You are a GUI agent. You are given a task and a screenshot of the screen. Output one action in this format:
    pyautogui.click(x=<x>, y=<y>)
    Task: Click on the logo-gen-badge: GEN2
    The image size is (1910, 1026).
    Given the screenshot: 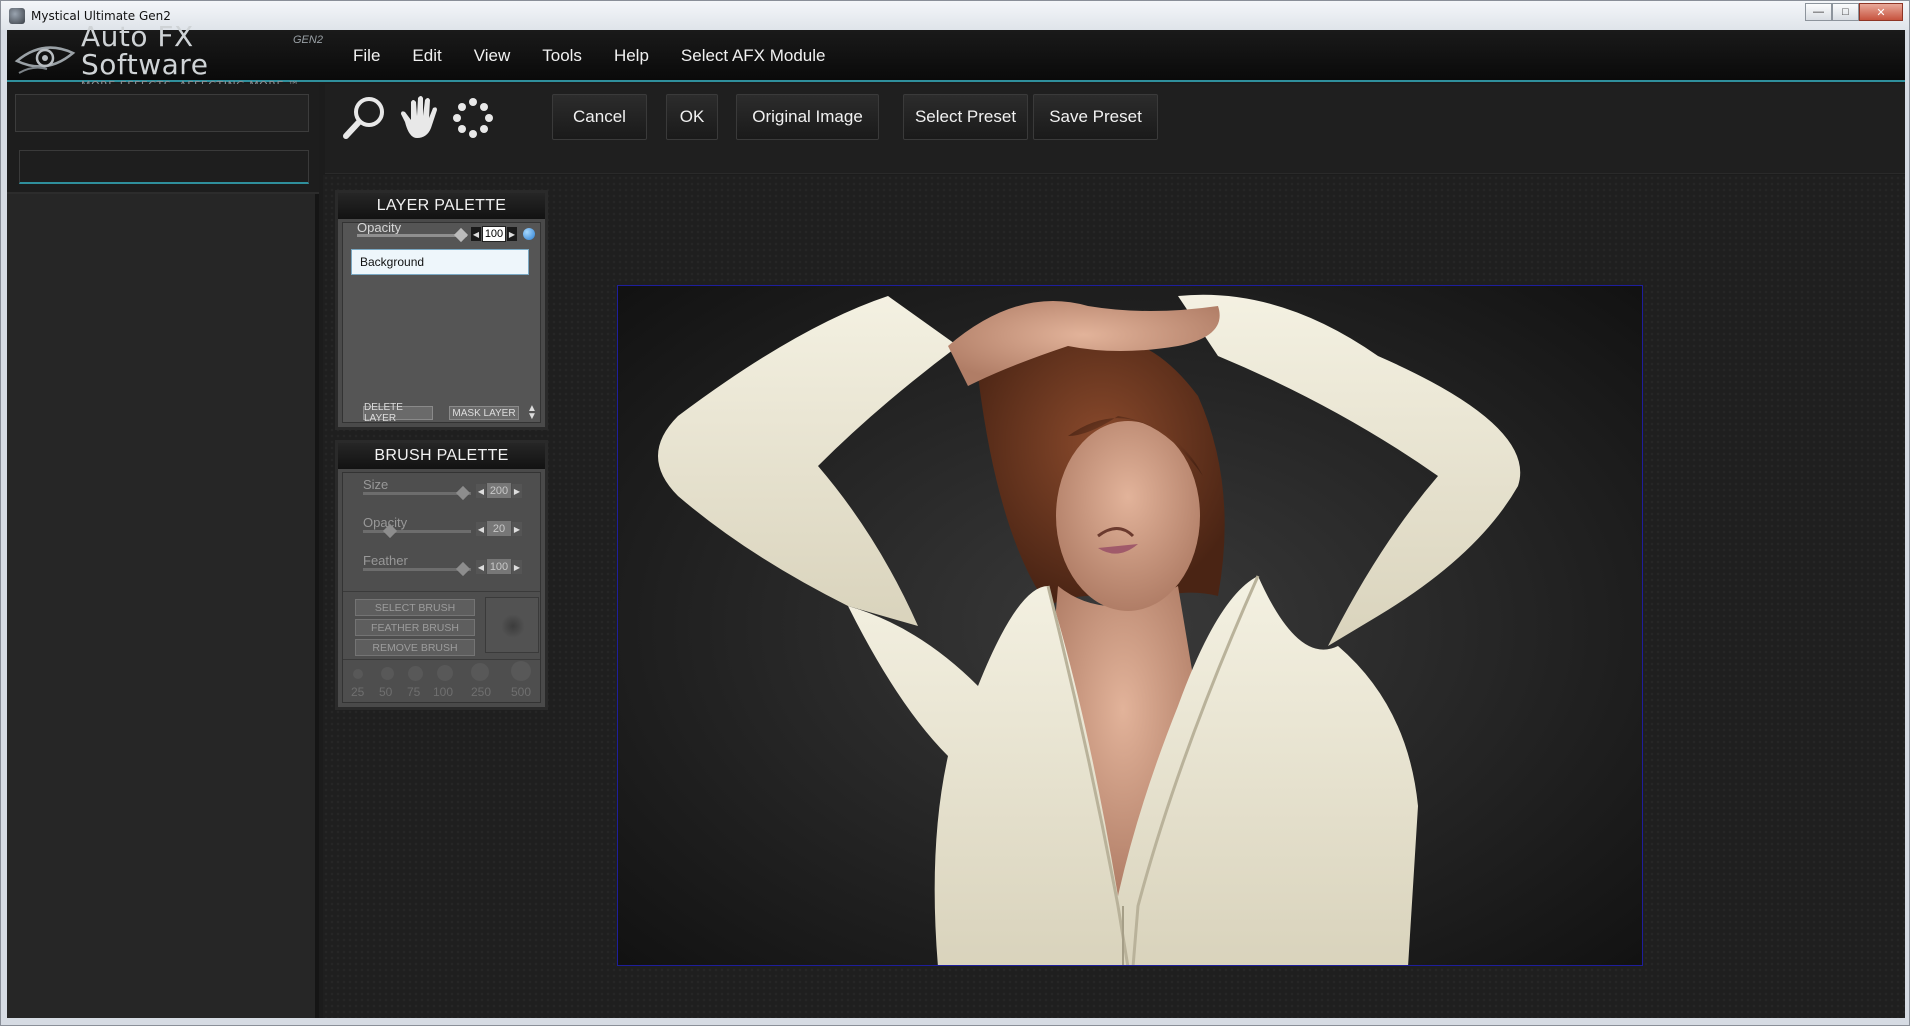 What is the action you would take?
    pyautogui.click(x=308, y=40)
    